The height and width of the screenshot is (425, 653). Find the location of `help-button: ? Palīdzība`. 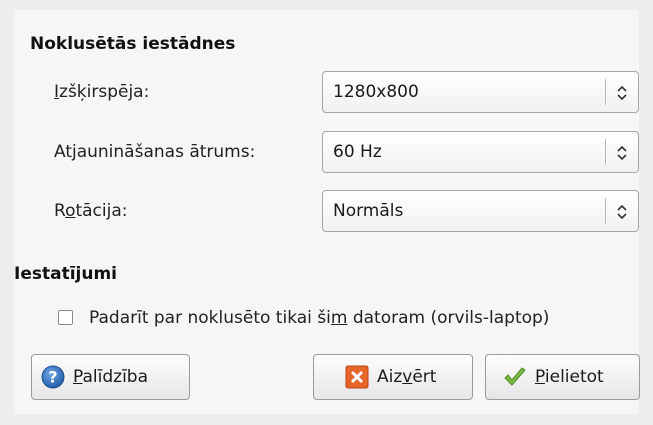

help-button: ? Palīdzība is located at coordinates (110, 377).